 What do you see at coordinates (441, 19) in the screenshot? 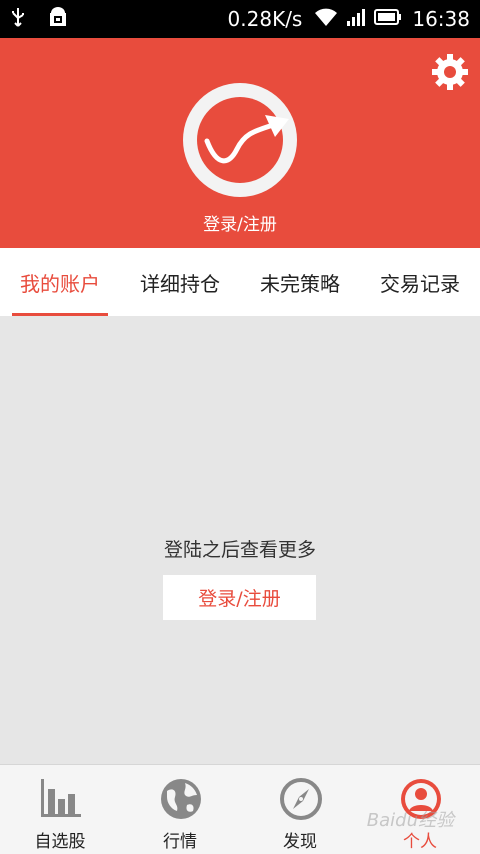
I see `clock: 16:38` at bounding box center [441, 19].